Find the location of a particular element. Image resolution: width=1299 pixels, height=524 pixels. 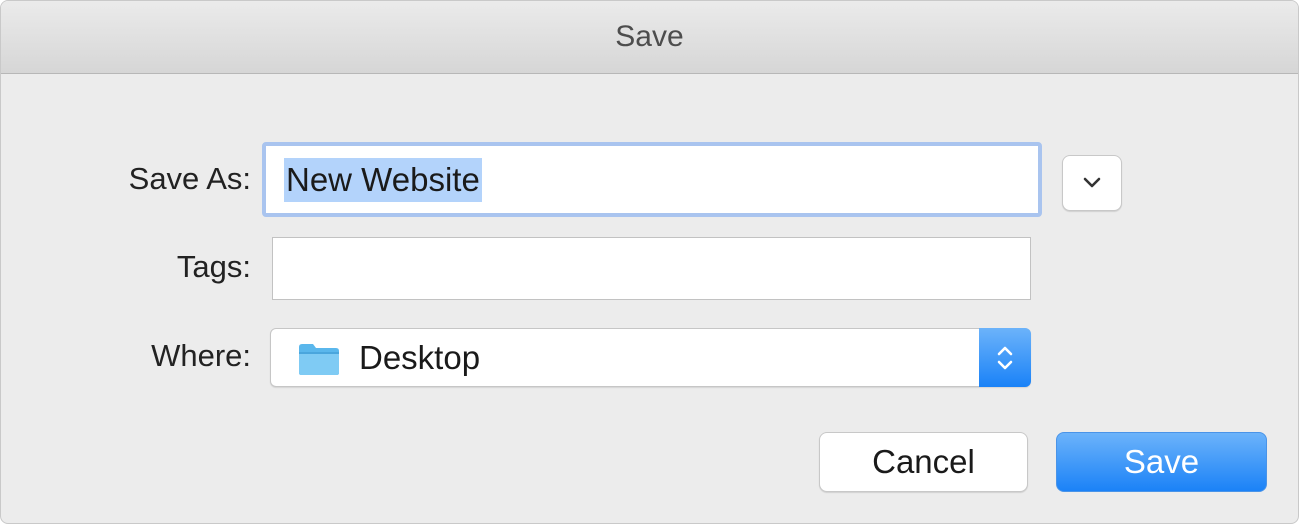

folder-icon is located at coordinates (319, 359).